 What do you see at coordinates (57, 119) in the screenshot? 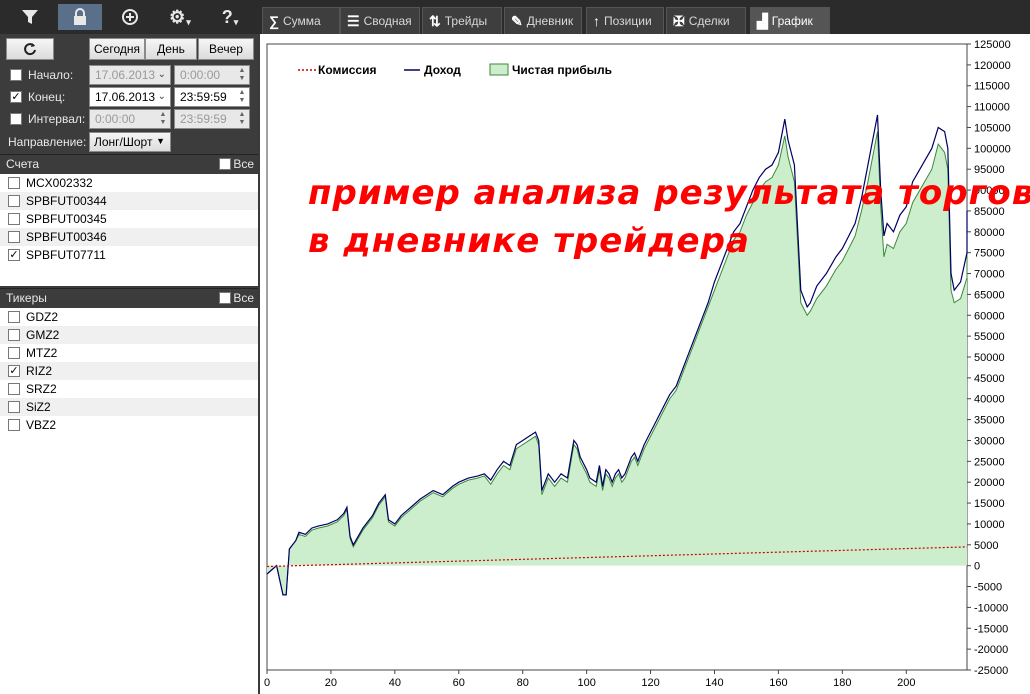
I see `interval-label: Интервал:` at bounding box center [57, 119].